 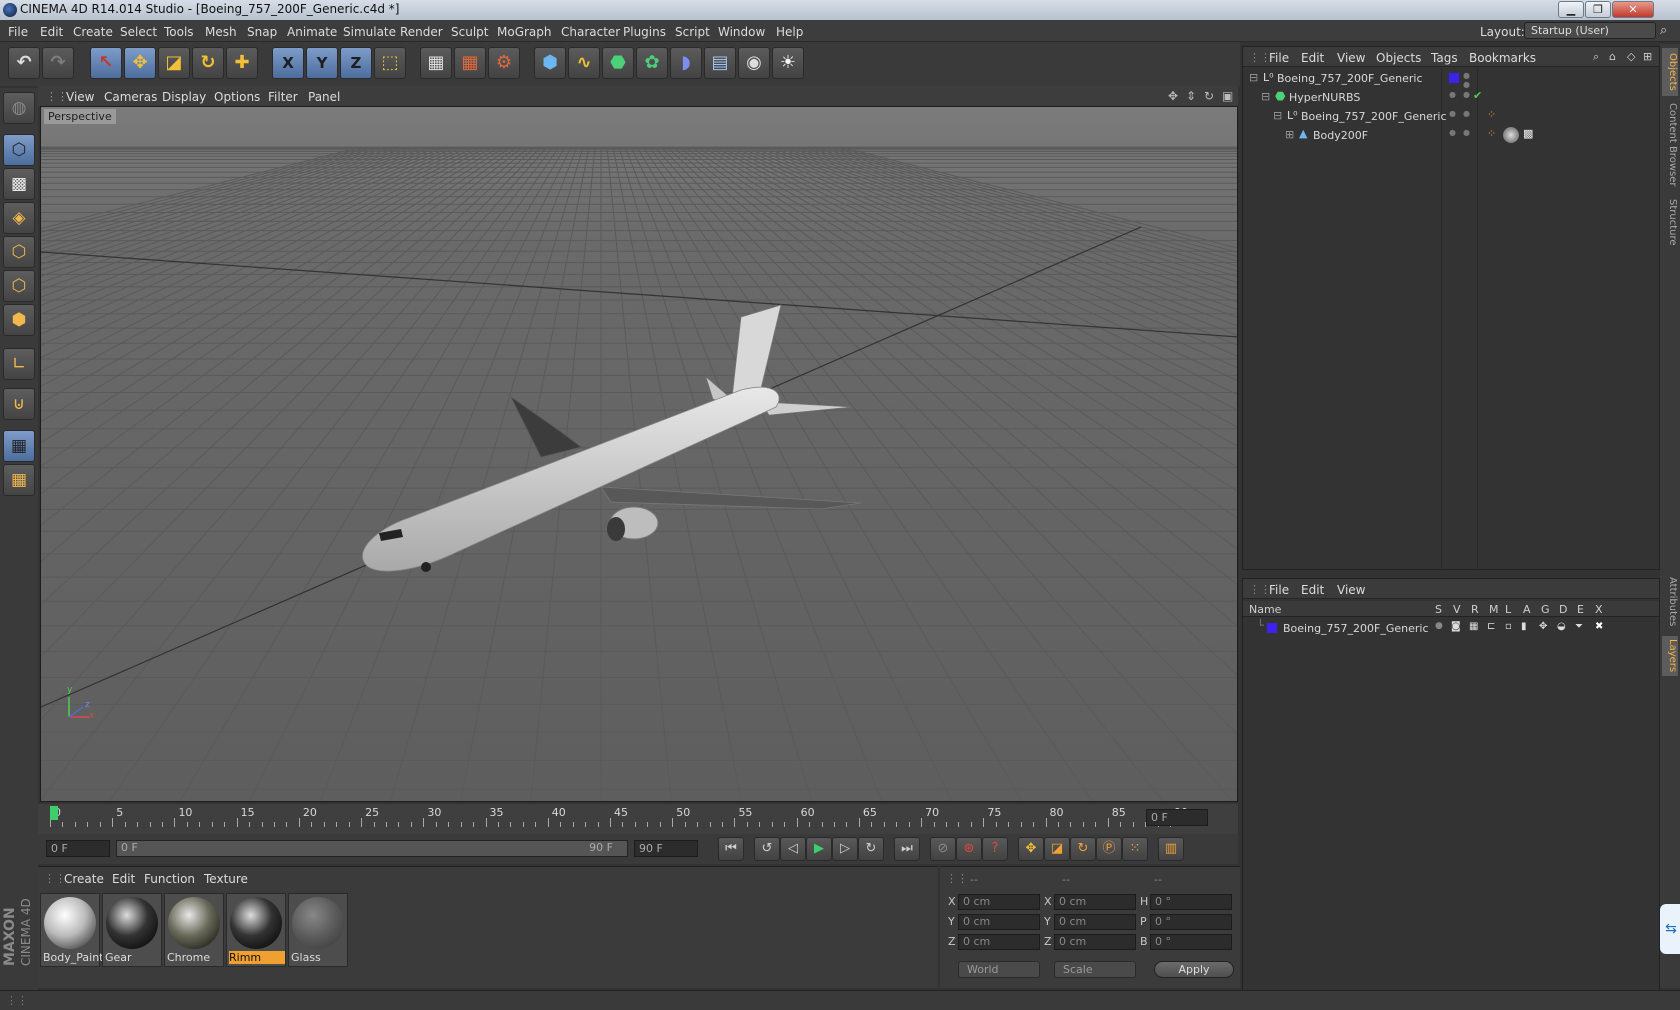 I want to click on view-toggle-icon: ◙, so click(x=1456, y=626).